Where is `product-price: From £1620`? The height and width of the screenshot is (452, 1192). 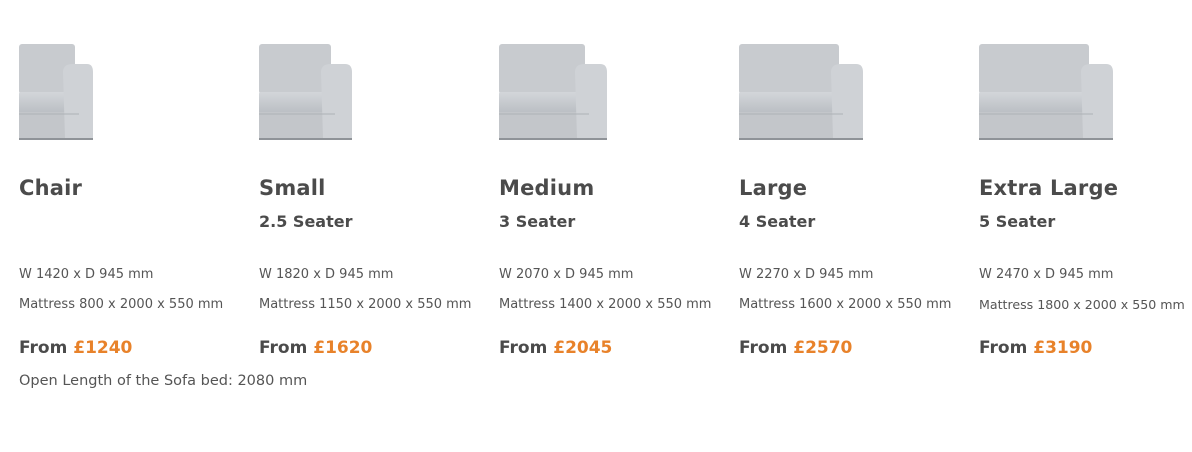 product-price: From £1620 is located at coordinates (315, 348).